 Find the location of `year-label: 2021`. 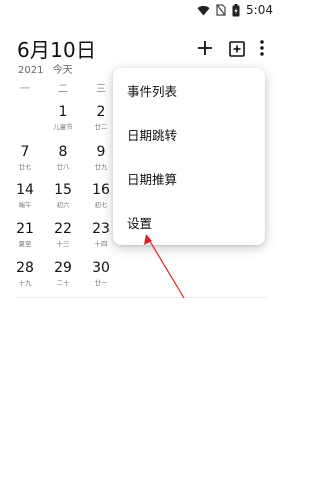

year-label: 2021 is located at coordinates (31, 70).